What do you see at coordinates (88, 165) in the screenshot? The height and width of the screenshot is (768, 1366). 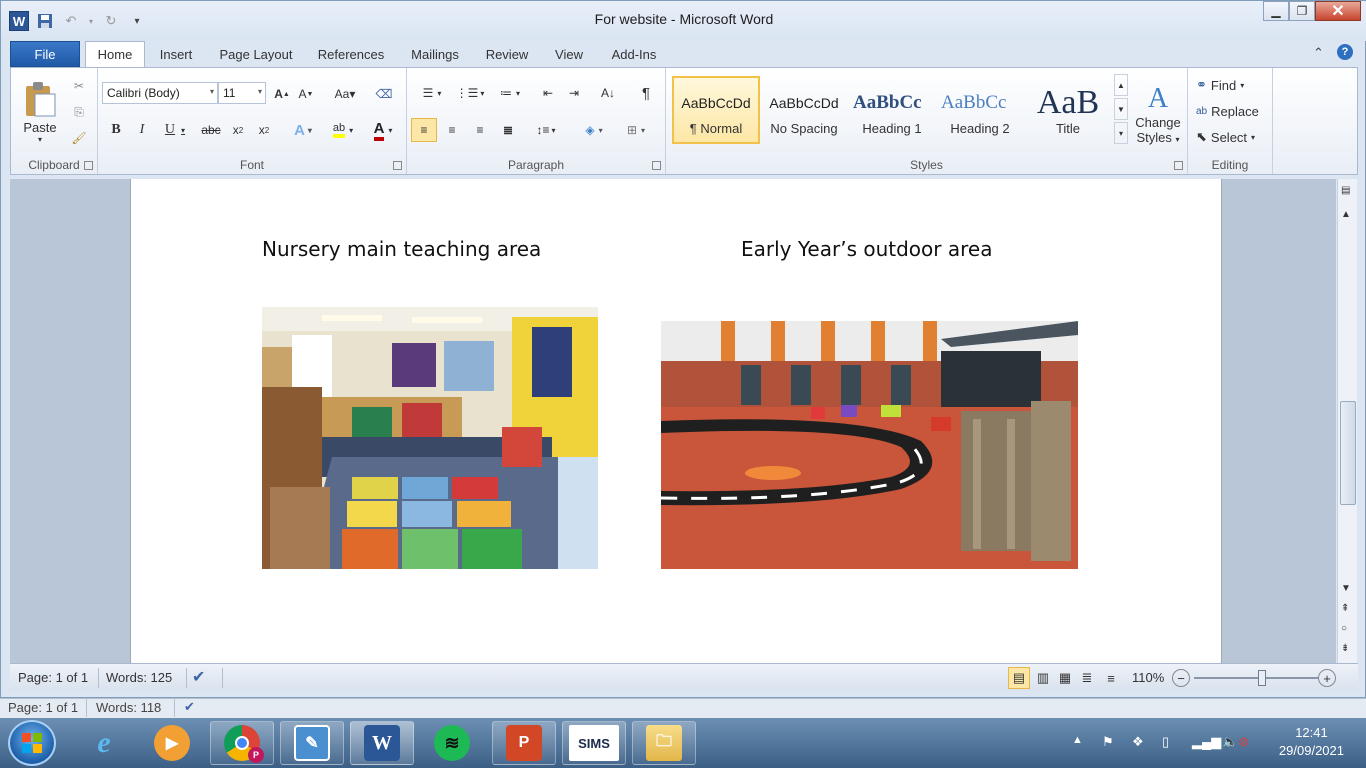 I see `clipboard-launcher-icon` at bounding box center [88, 165].